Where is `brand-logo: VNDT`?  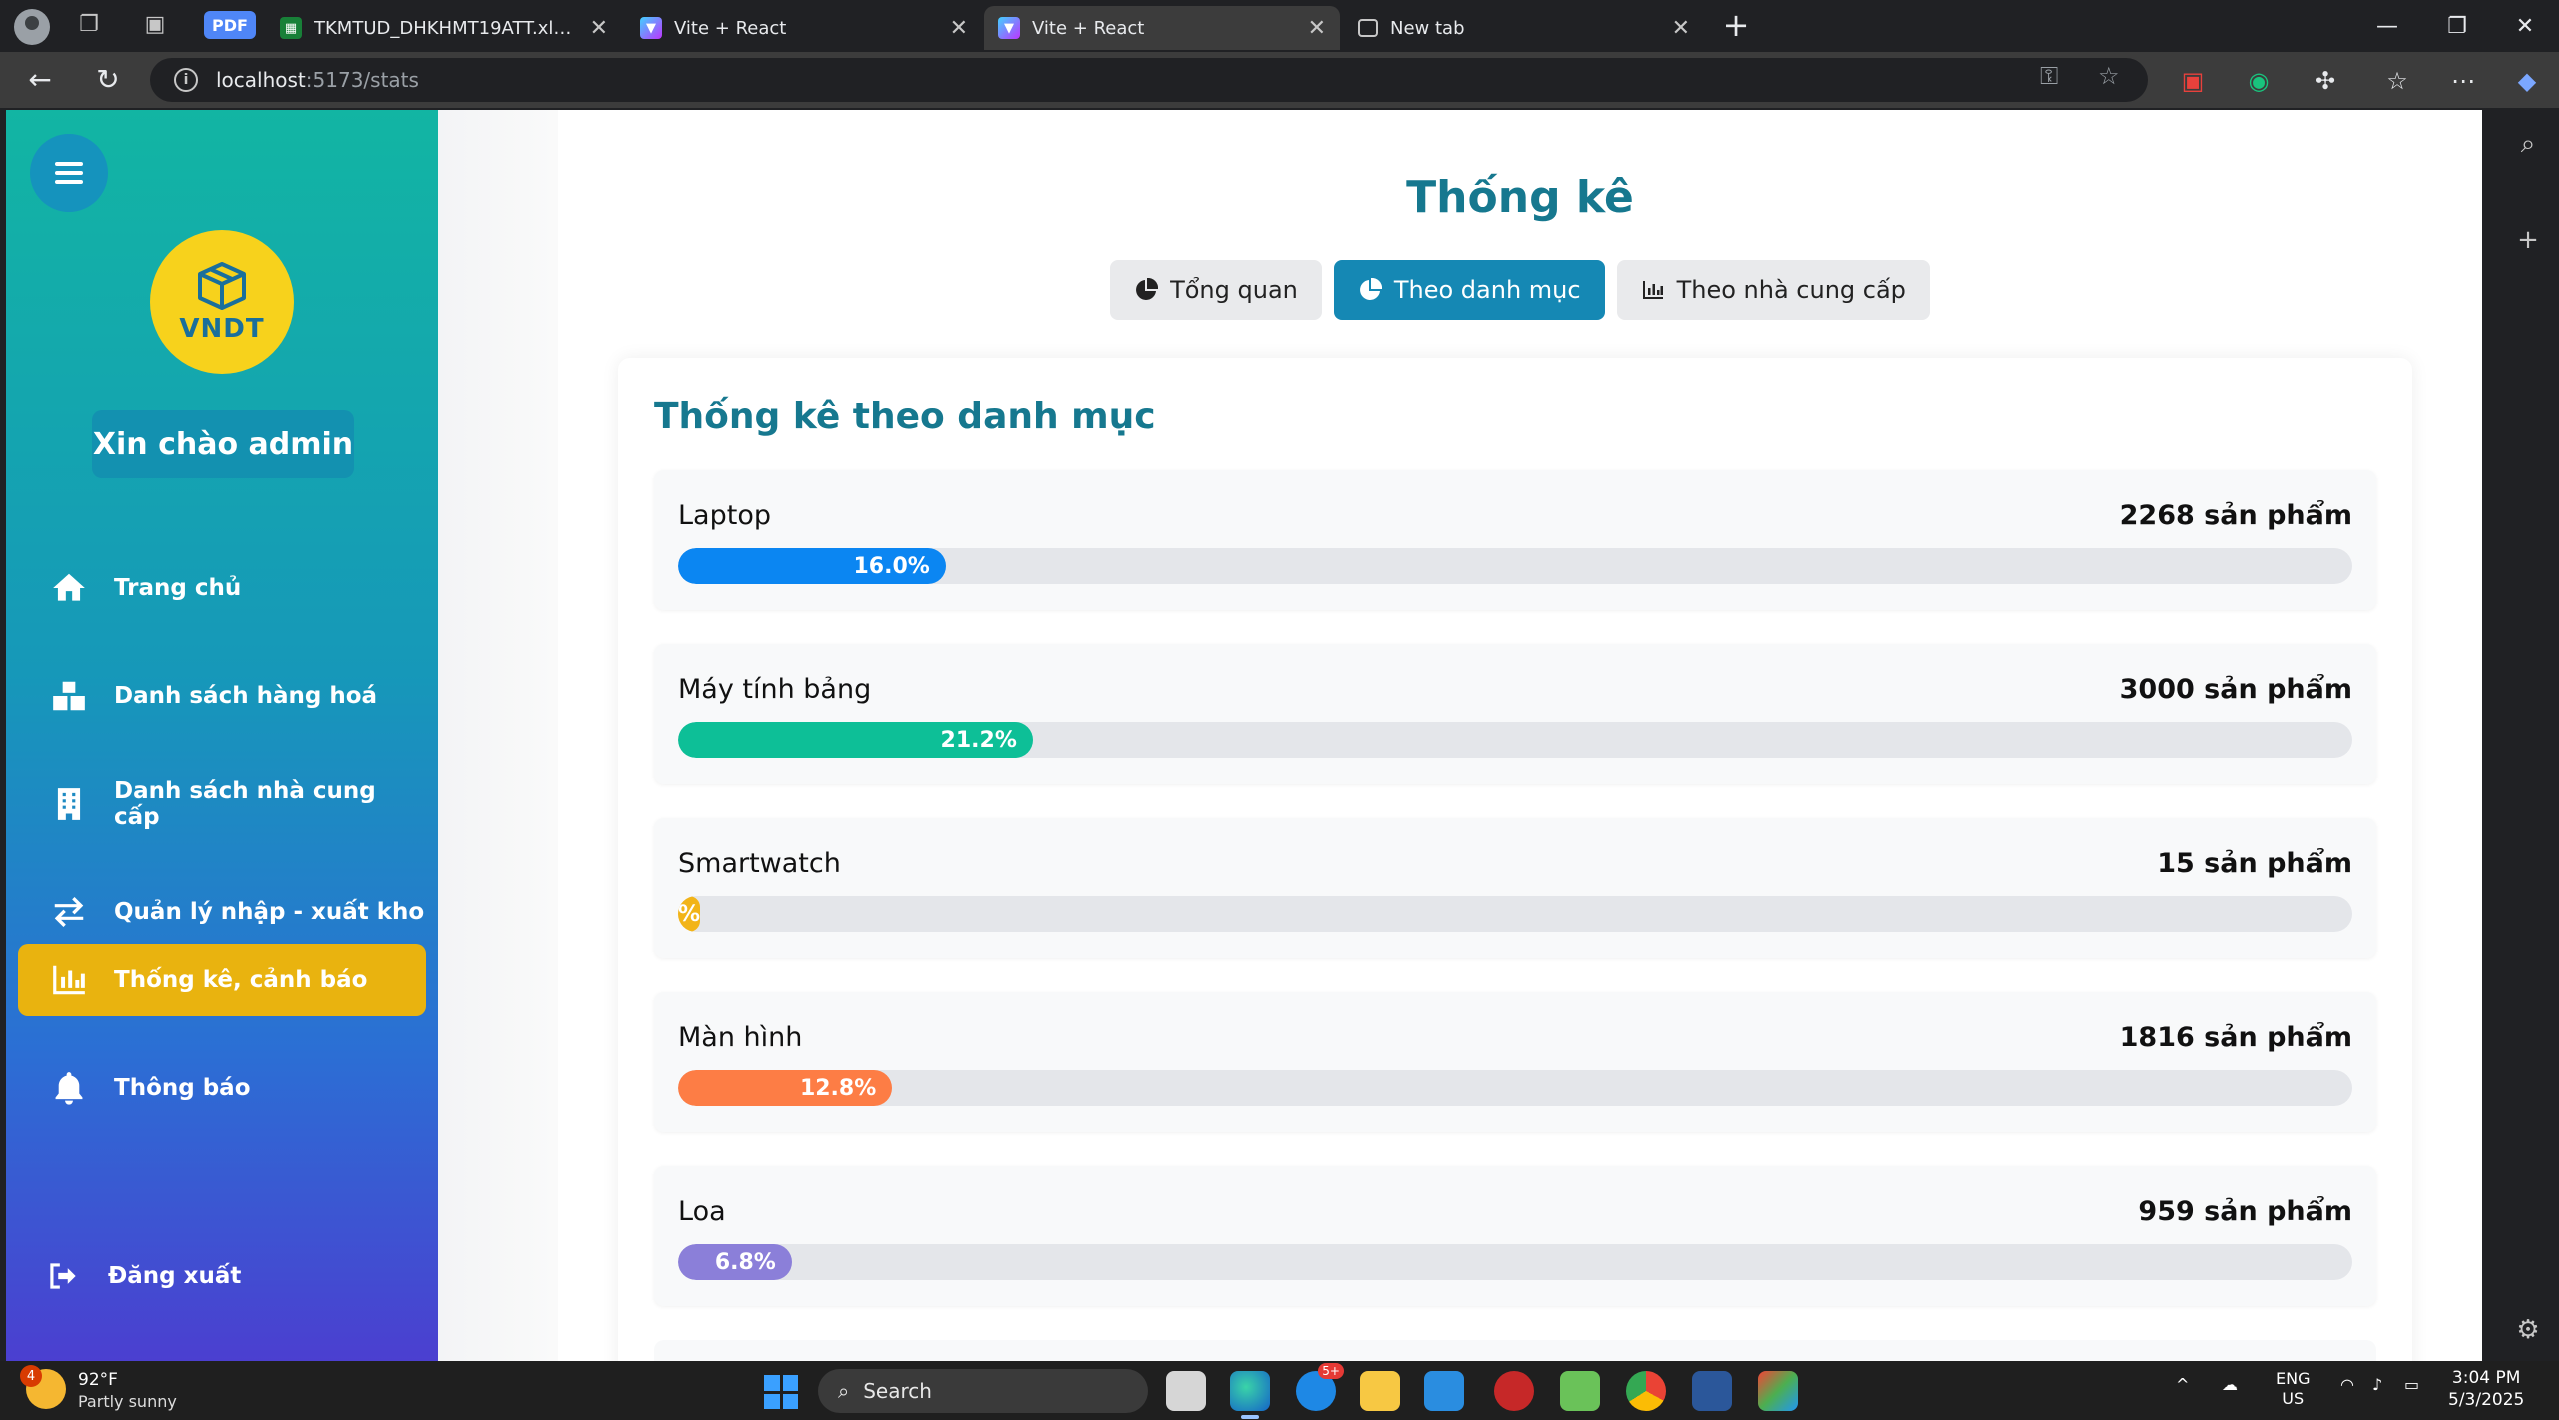 brand-logo: VNDT is located at coordinates (222, 302).